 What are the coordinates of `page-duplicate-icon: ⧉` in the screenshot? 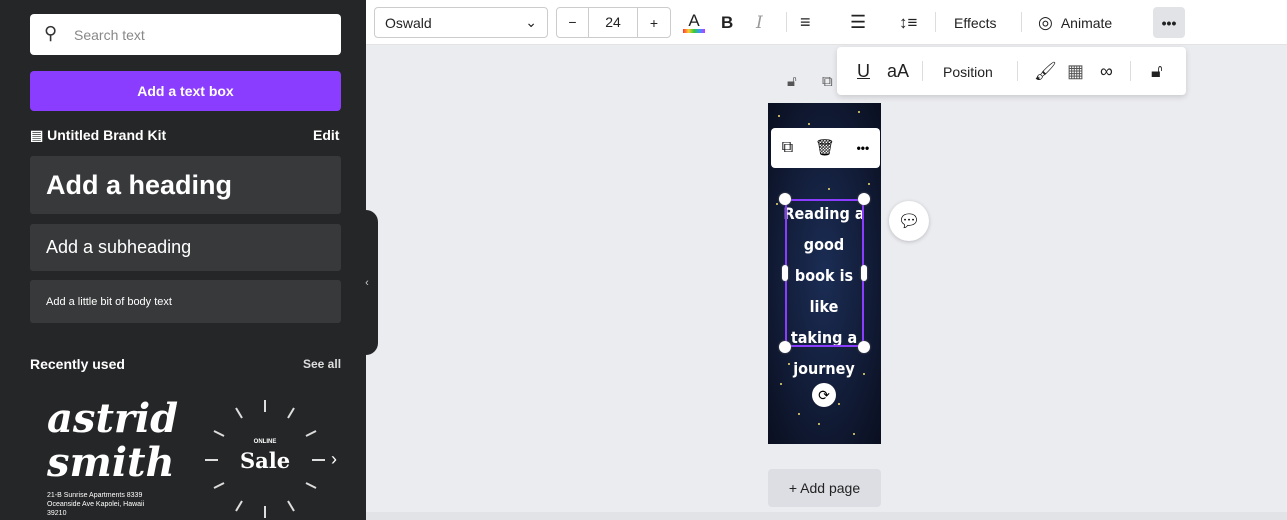 It's located at (827, 81).